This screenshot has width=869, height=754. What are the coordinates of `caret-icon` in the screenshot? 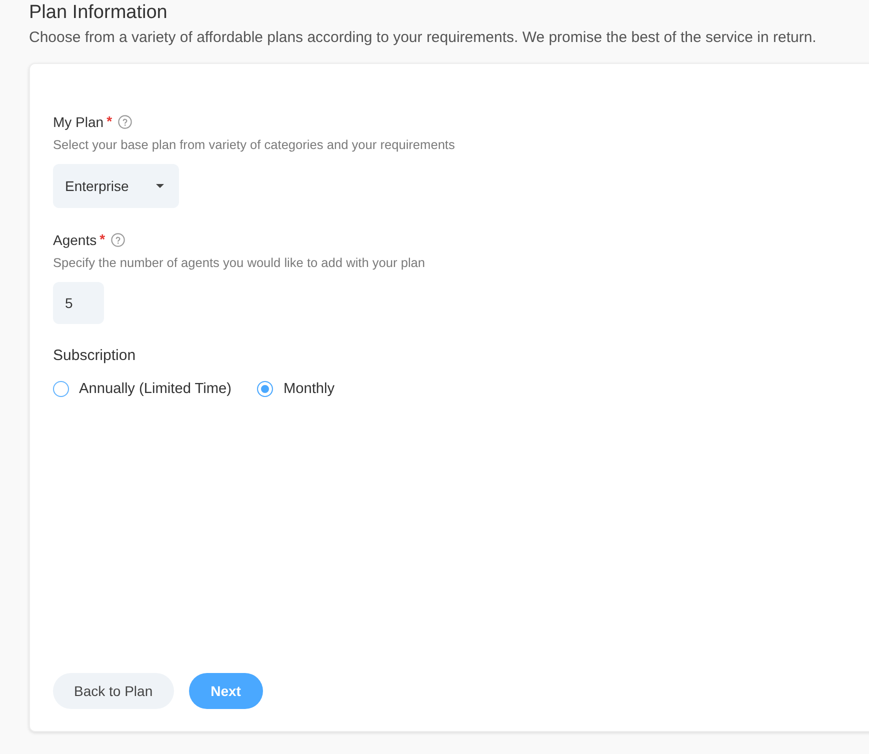 It's located at (160, 186).